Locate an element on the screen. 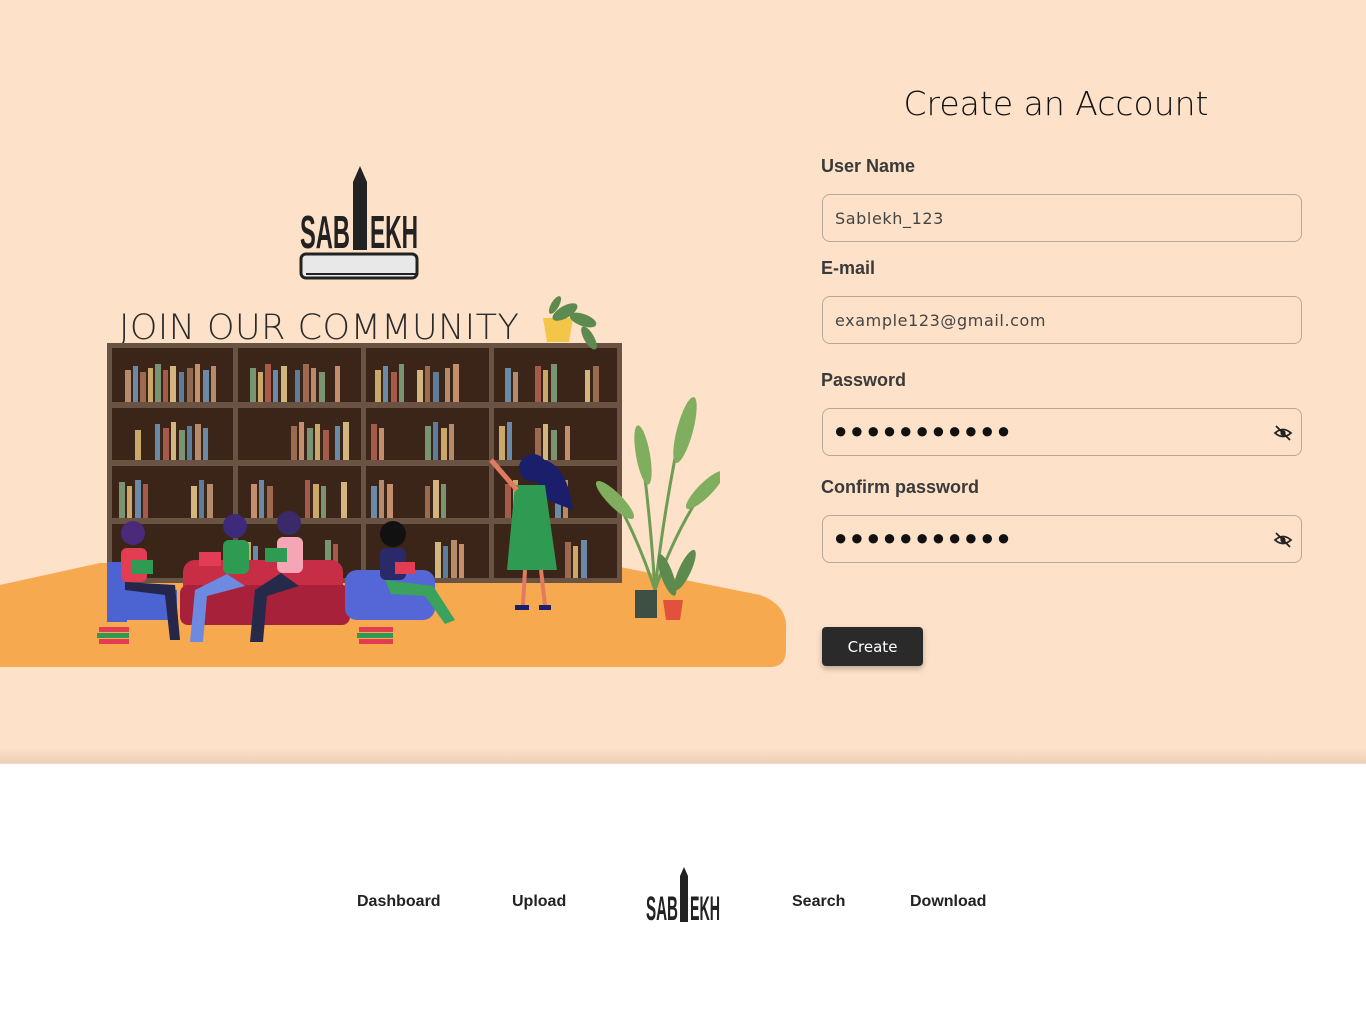  confirm-password-value: ●●●●●●●●●●● is located at coordinates (924, 537).